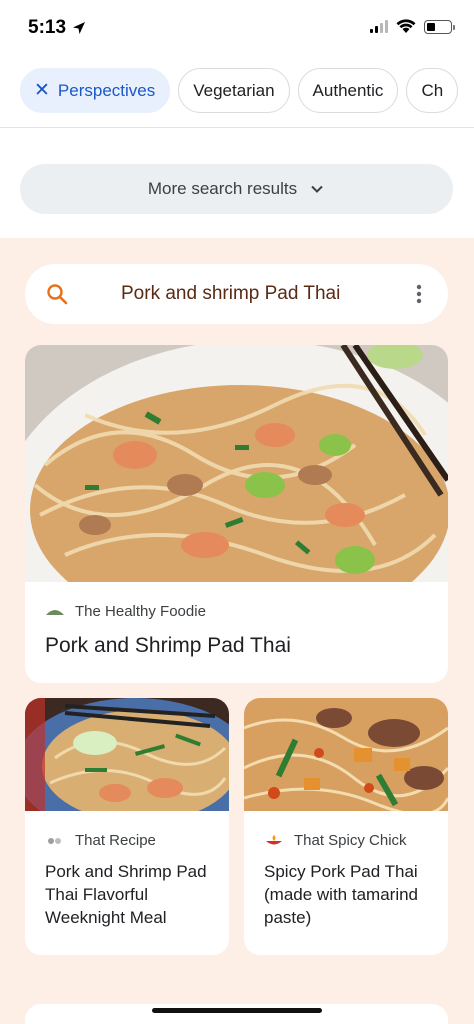 Image resolution: width=474 pixels, height=1024 pixels. I want to click on divider, so click(237, 127).